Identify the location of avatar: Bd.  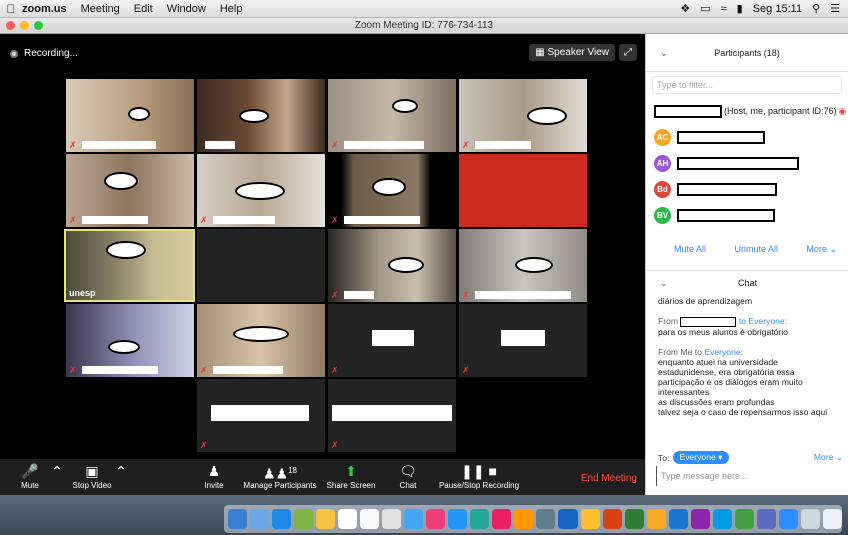
(662, 189).